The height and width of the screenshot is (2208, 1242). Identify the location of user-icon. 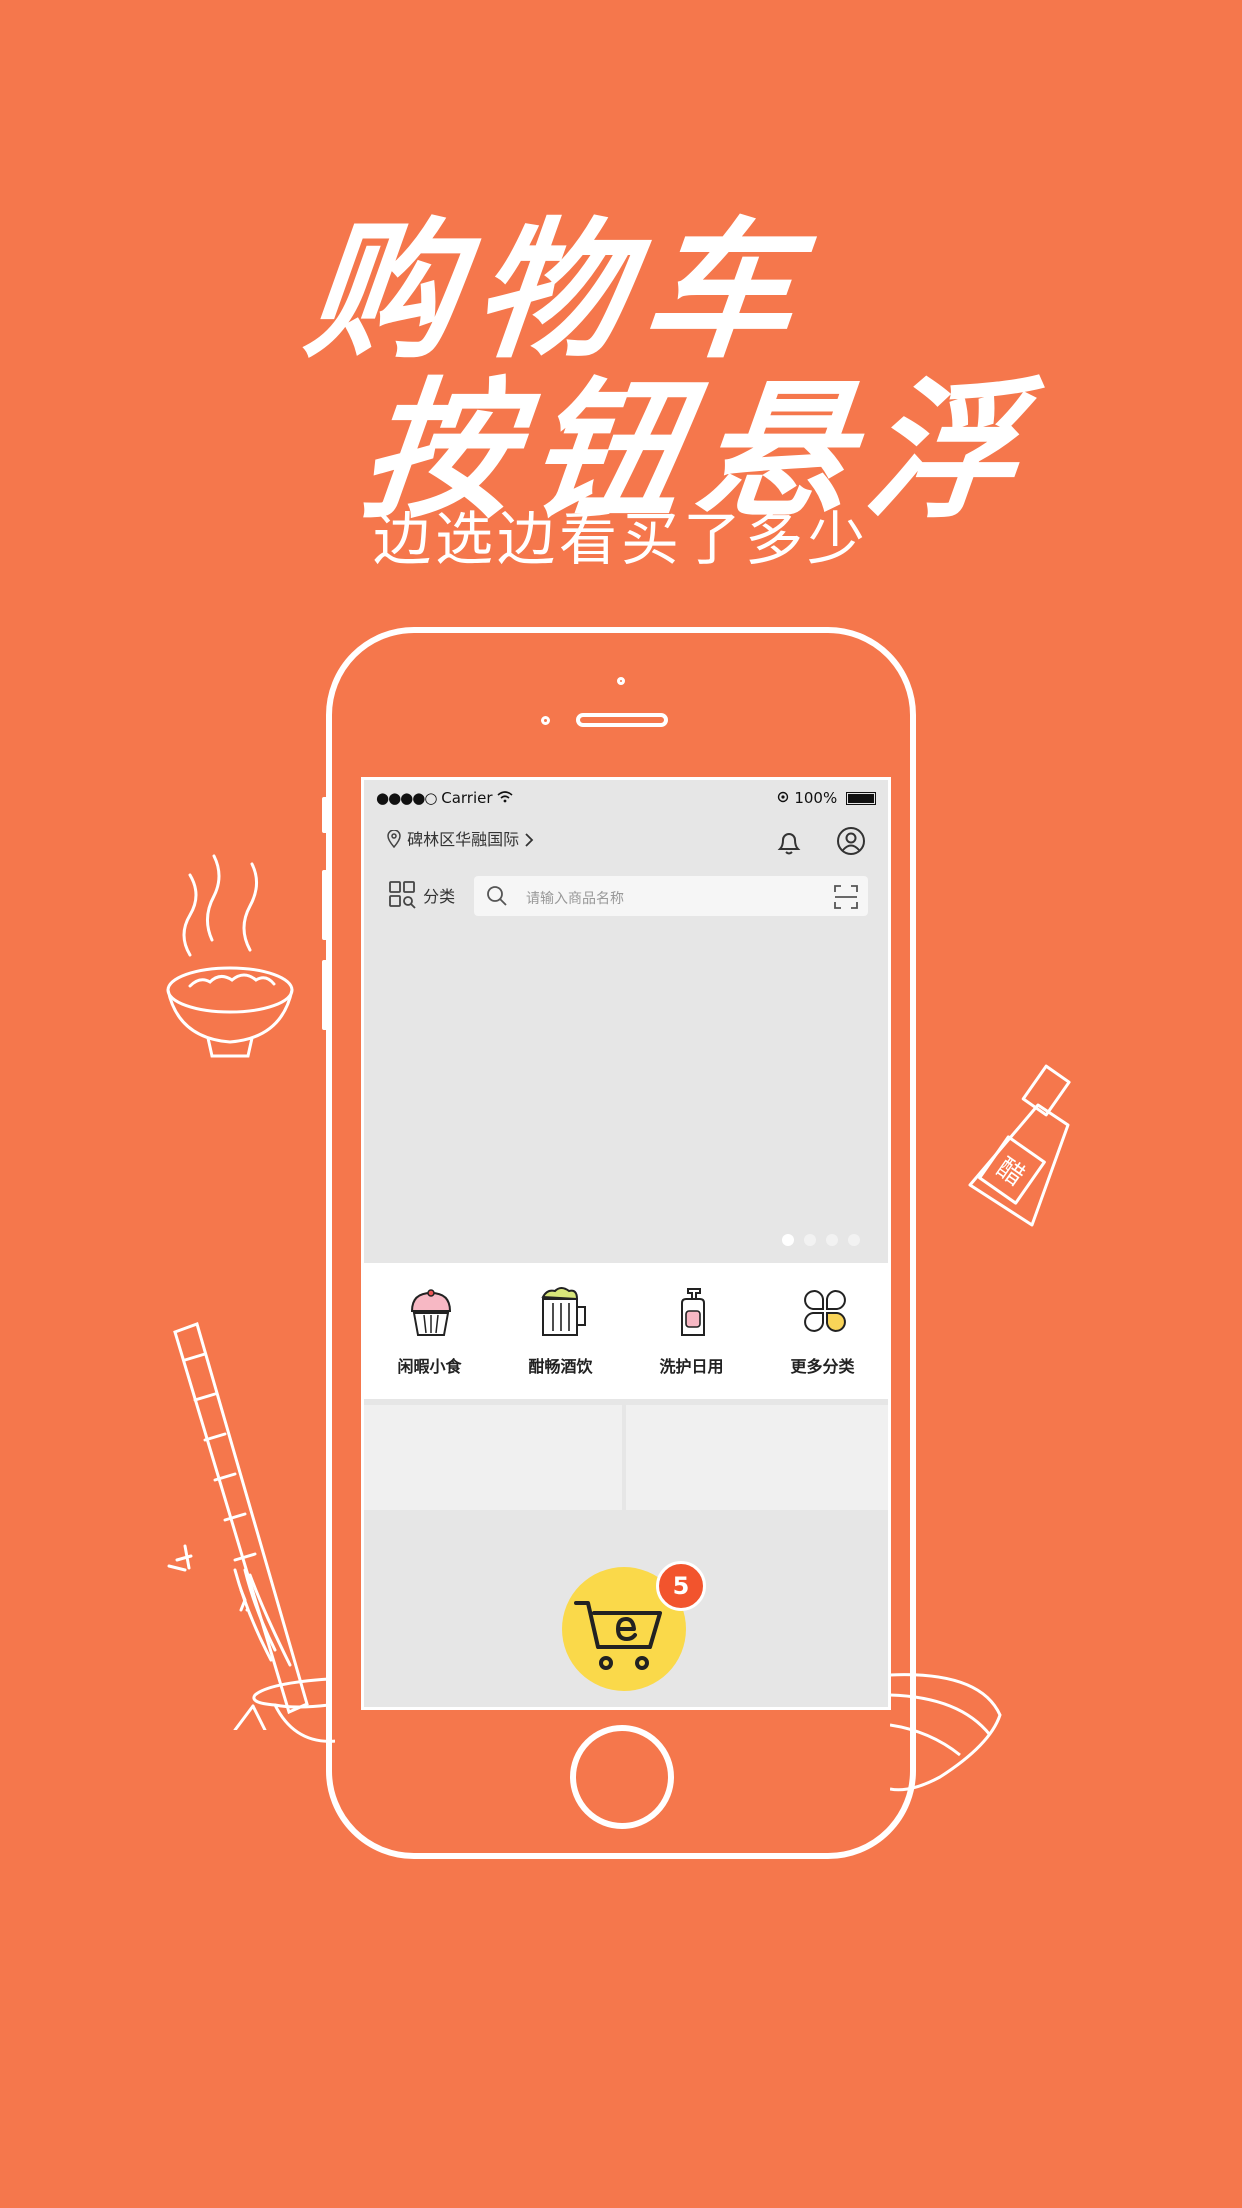
(851, 843).